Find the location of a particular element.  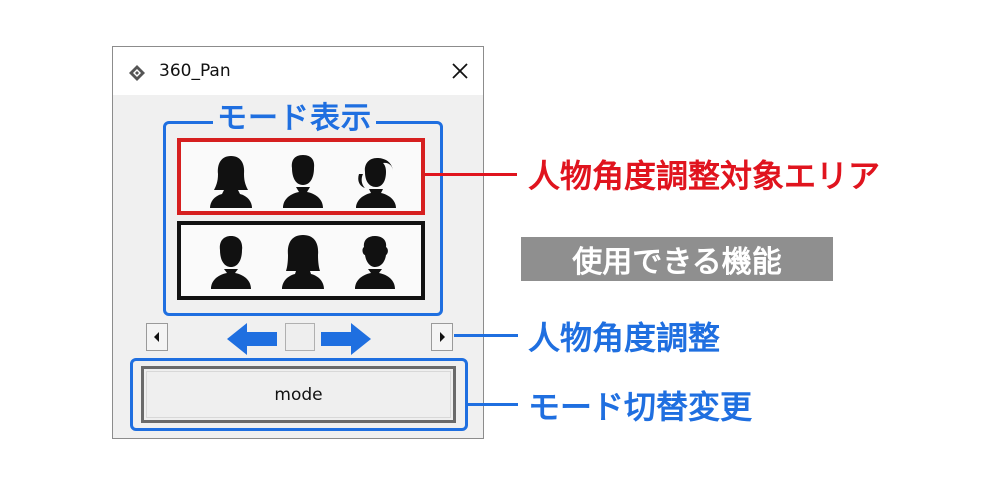

diamond-app-icon is located at coordinates (137, 73).